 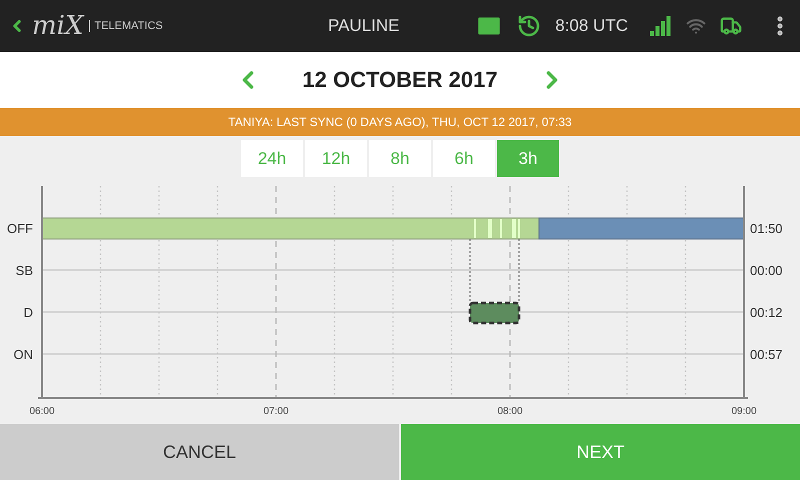 I want to click on range-tab: 3h, so click(x=528, y=158).